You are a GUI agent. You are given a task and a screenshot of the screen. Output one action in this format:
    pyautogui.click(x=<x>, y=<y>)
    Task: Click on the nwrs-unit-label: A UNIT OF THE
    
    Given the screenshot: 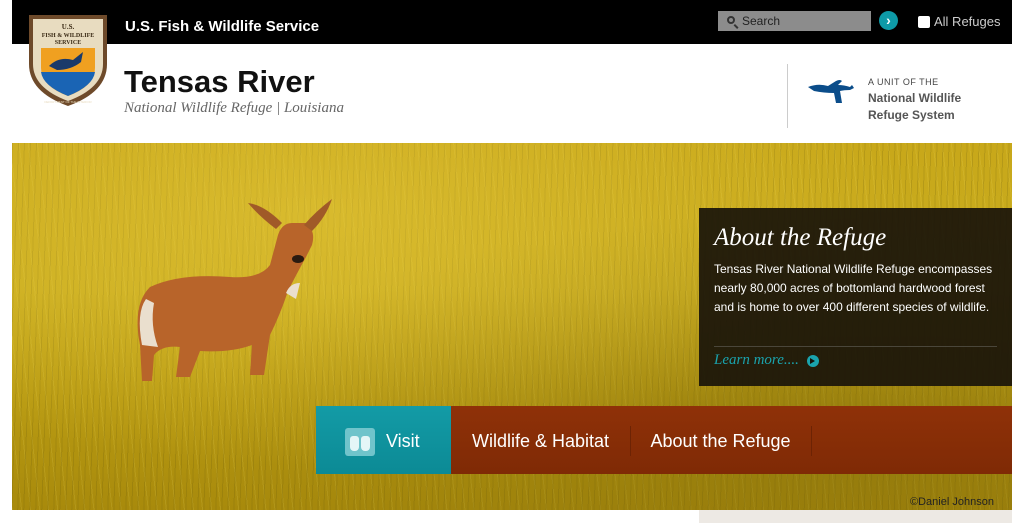 What is the action you would take?
    pyautogui.click(x=903, y=82)
    